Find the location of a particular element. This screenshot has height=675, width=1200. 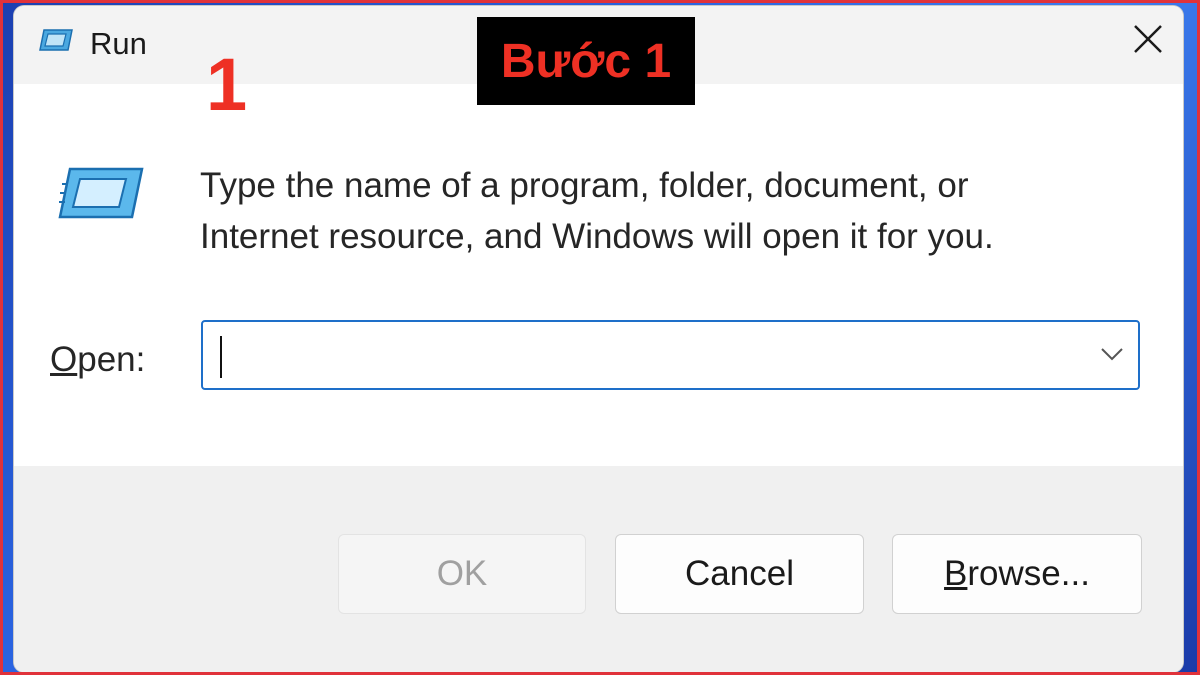

cancel-button: Cancel is located at coordinates (739, 574).